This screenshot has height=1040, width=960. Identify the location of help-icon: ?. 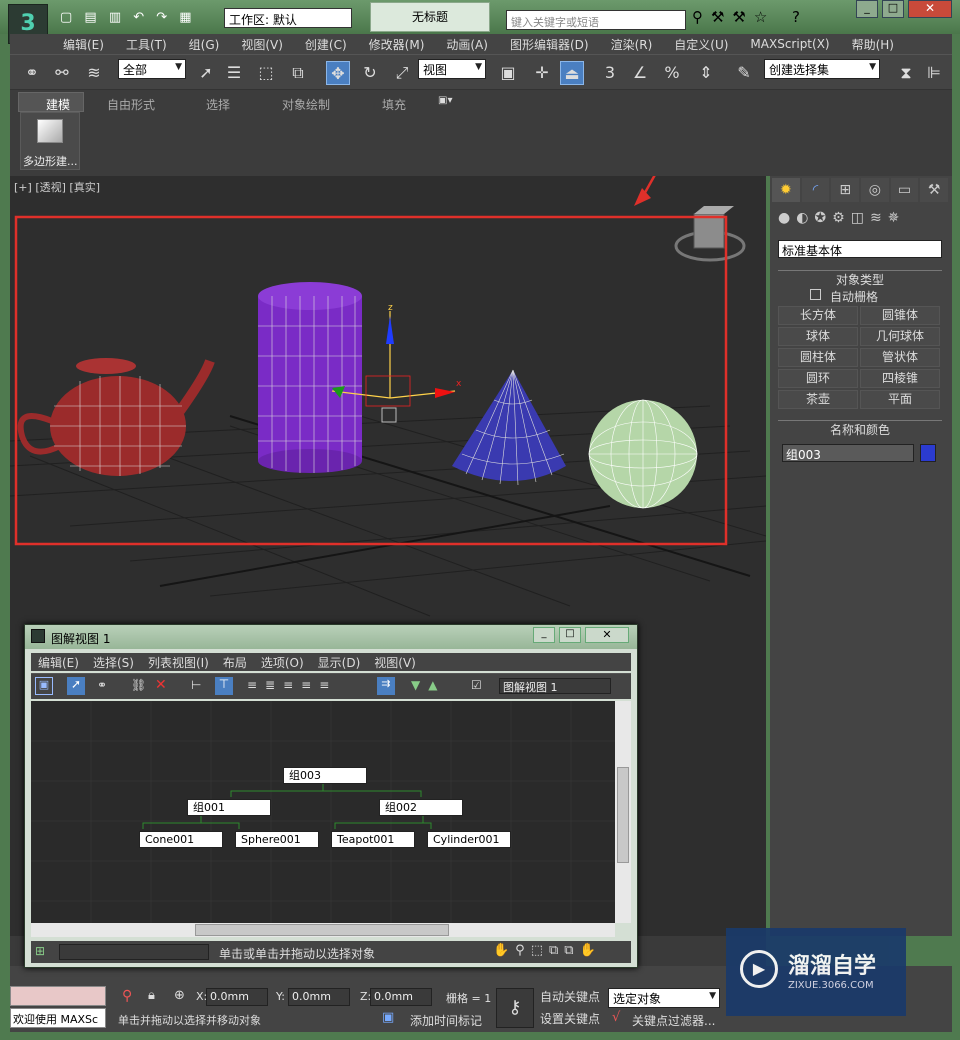
(796, 17).